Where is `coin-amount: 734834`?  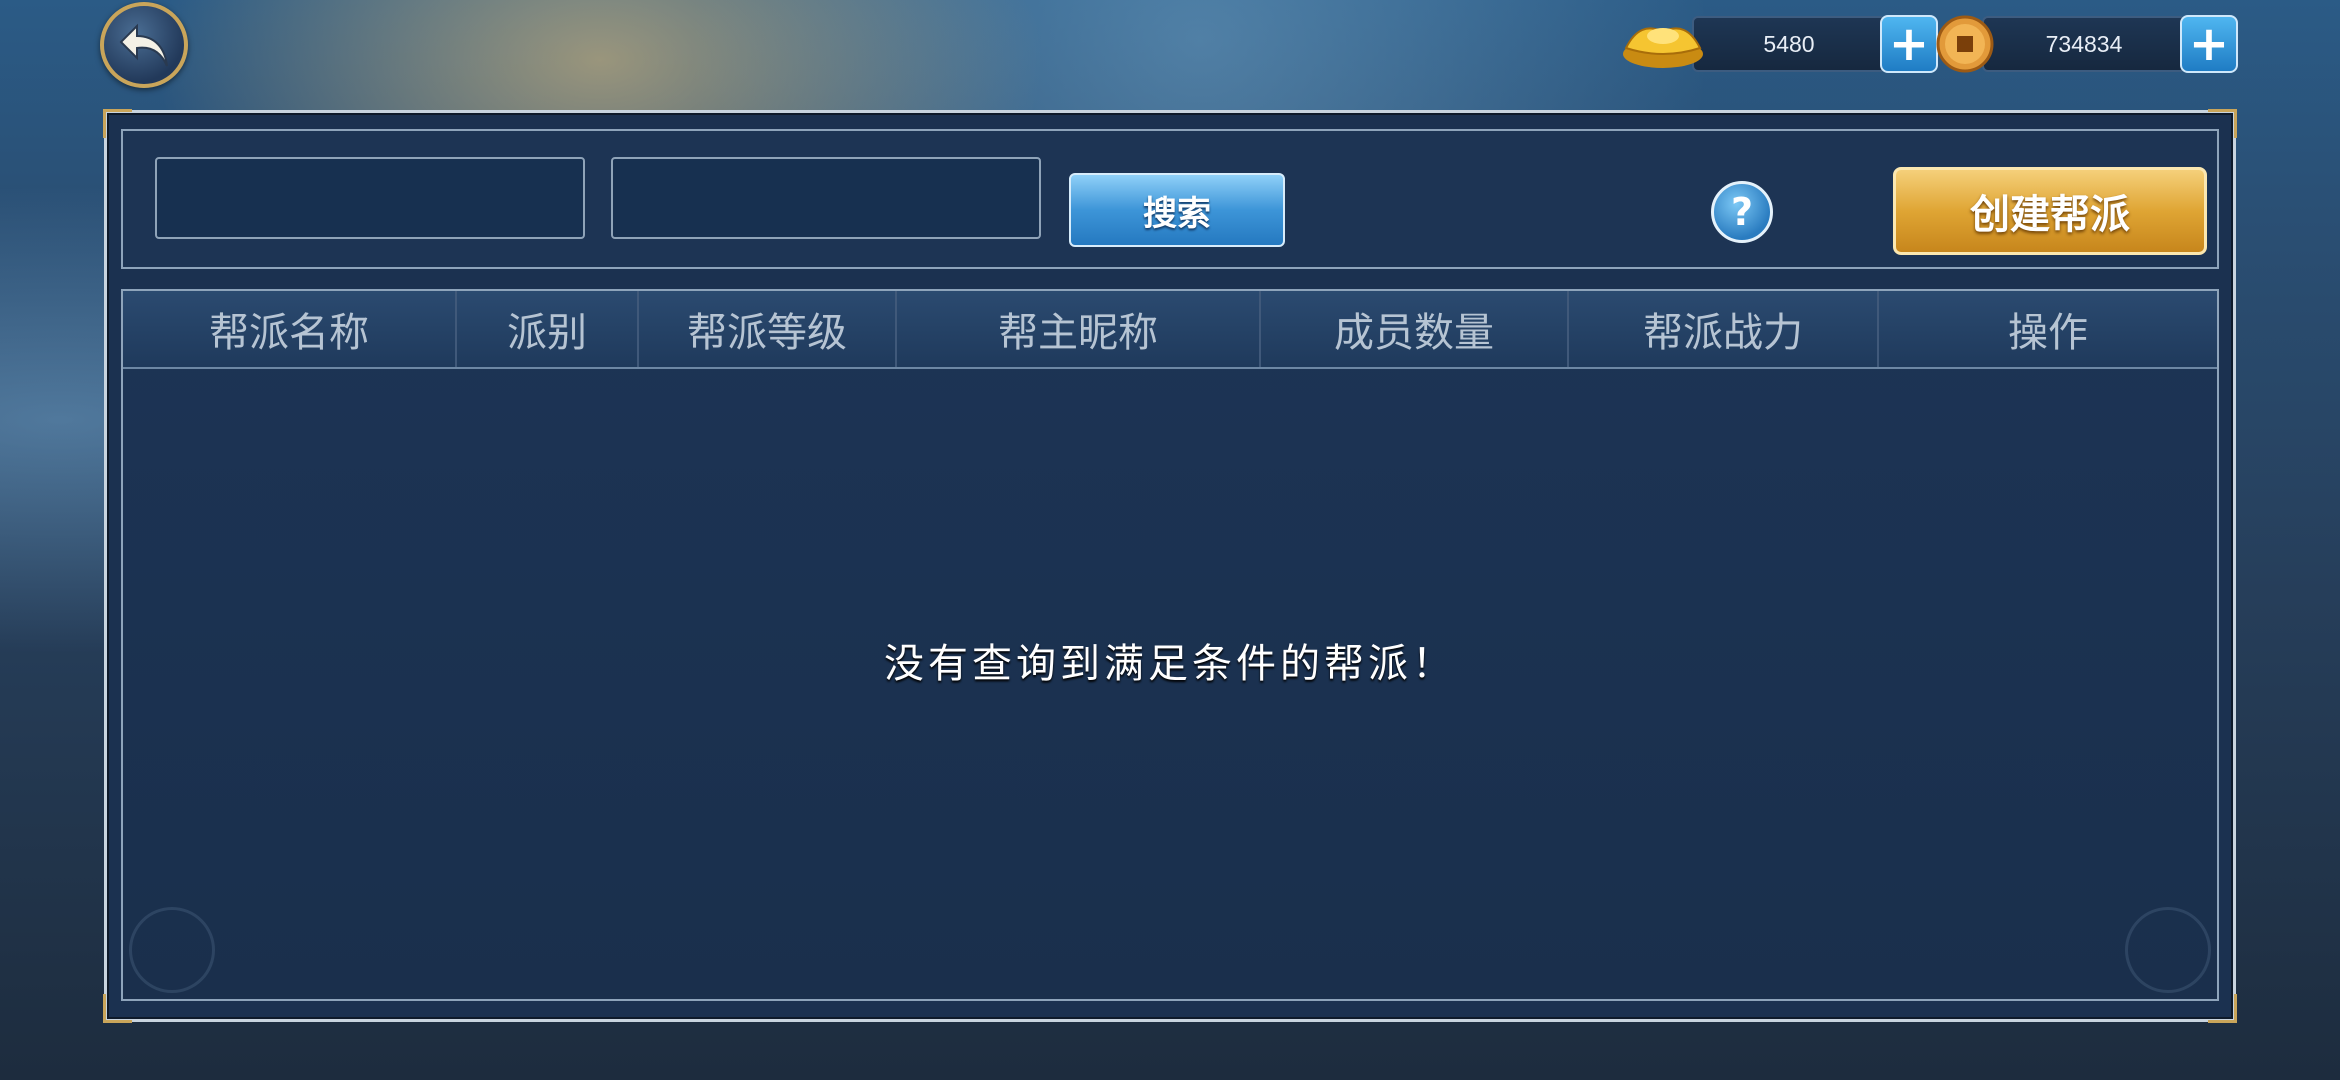 coin-amount: 734834 is located at coordinates (2084, 44).